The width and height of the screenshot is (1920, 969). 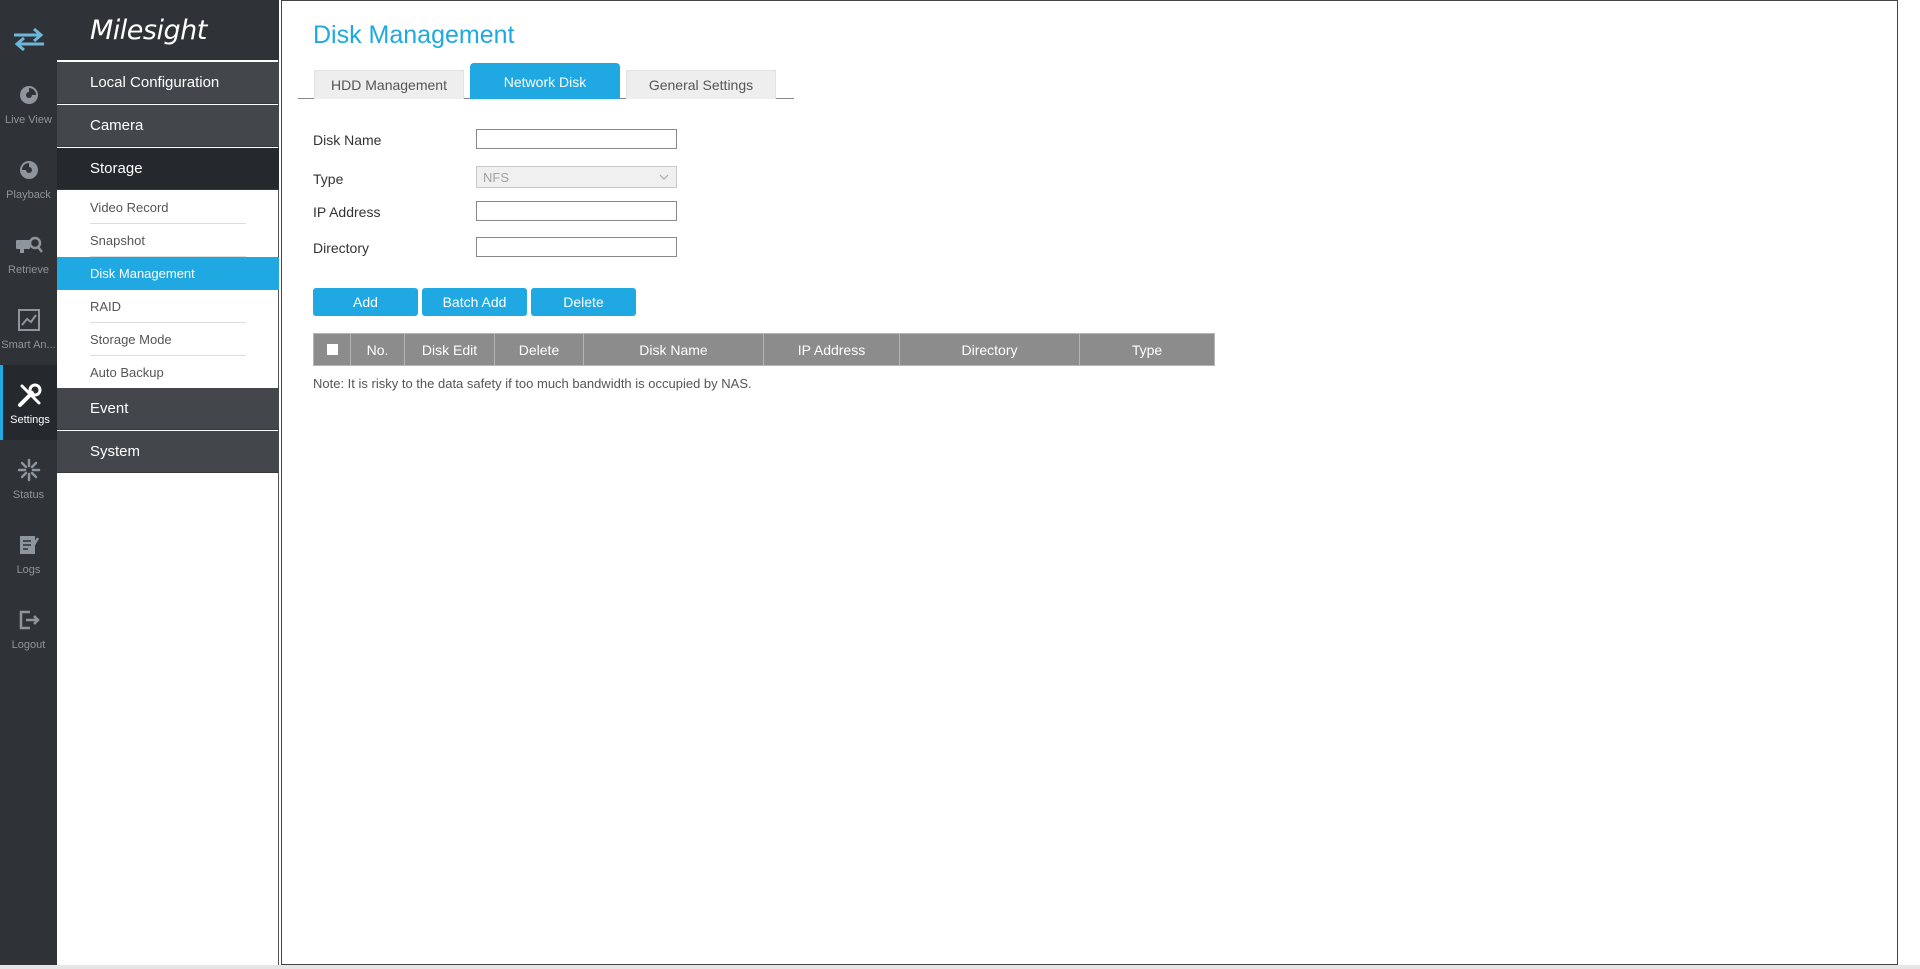 I want to click on logout-icon, so click(x=29, y=620).